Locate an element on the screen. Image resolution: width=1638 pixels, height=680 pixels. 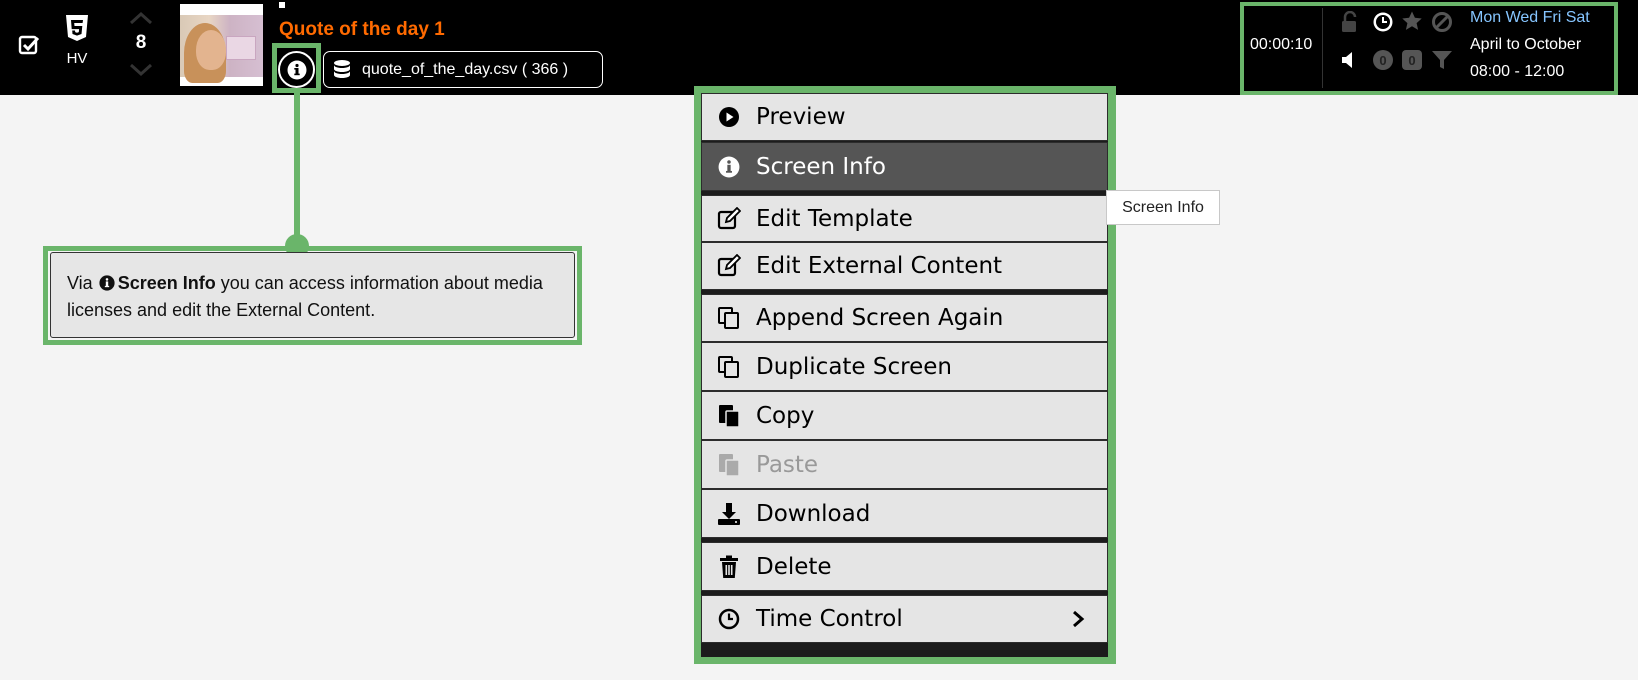
format-label: HV is located at coordinates (77, 58).